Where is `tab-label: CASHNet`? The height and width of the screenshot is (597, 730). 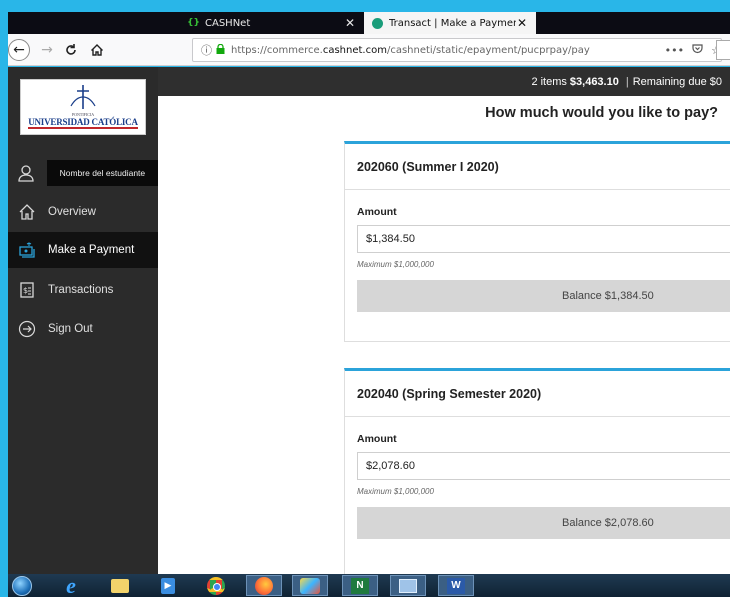 tab-label: CASHNet is located at coordinates (228, 23).